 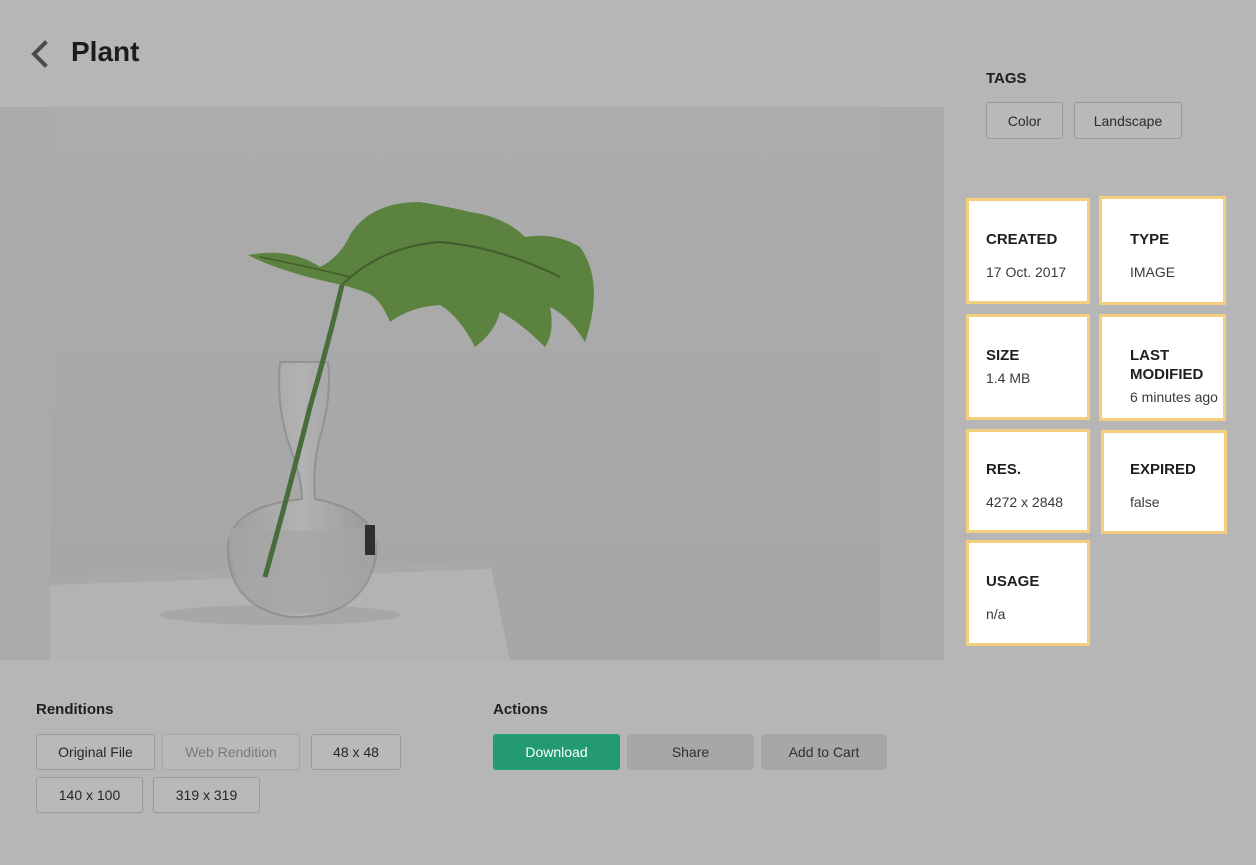 What do you see at coordinates (95, 752) in the screenshot?
I see `rendition-original-file: Original File` at bounding box center [95, 752].